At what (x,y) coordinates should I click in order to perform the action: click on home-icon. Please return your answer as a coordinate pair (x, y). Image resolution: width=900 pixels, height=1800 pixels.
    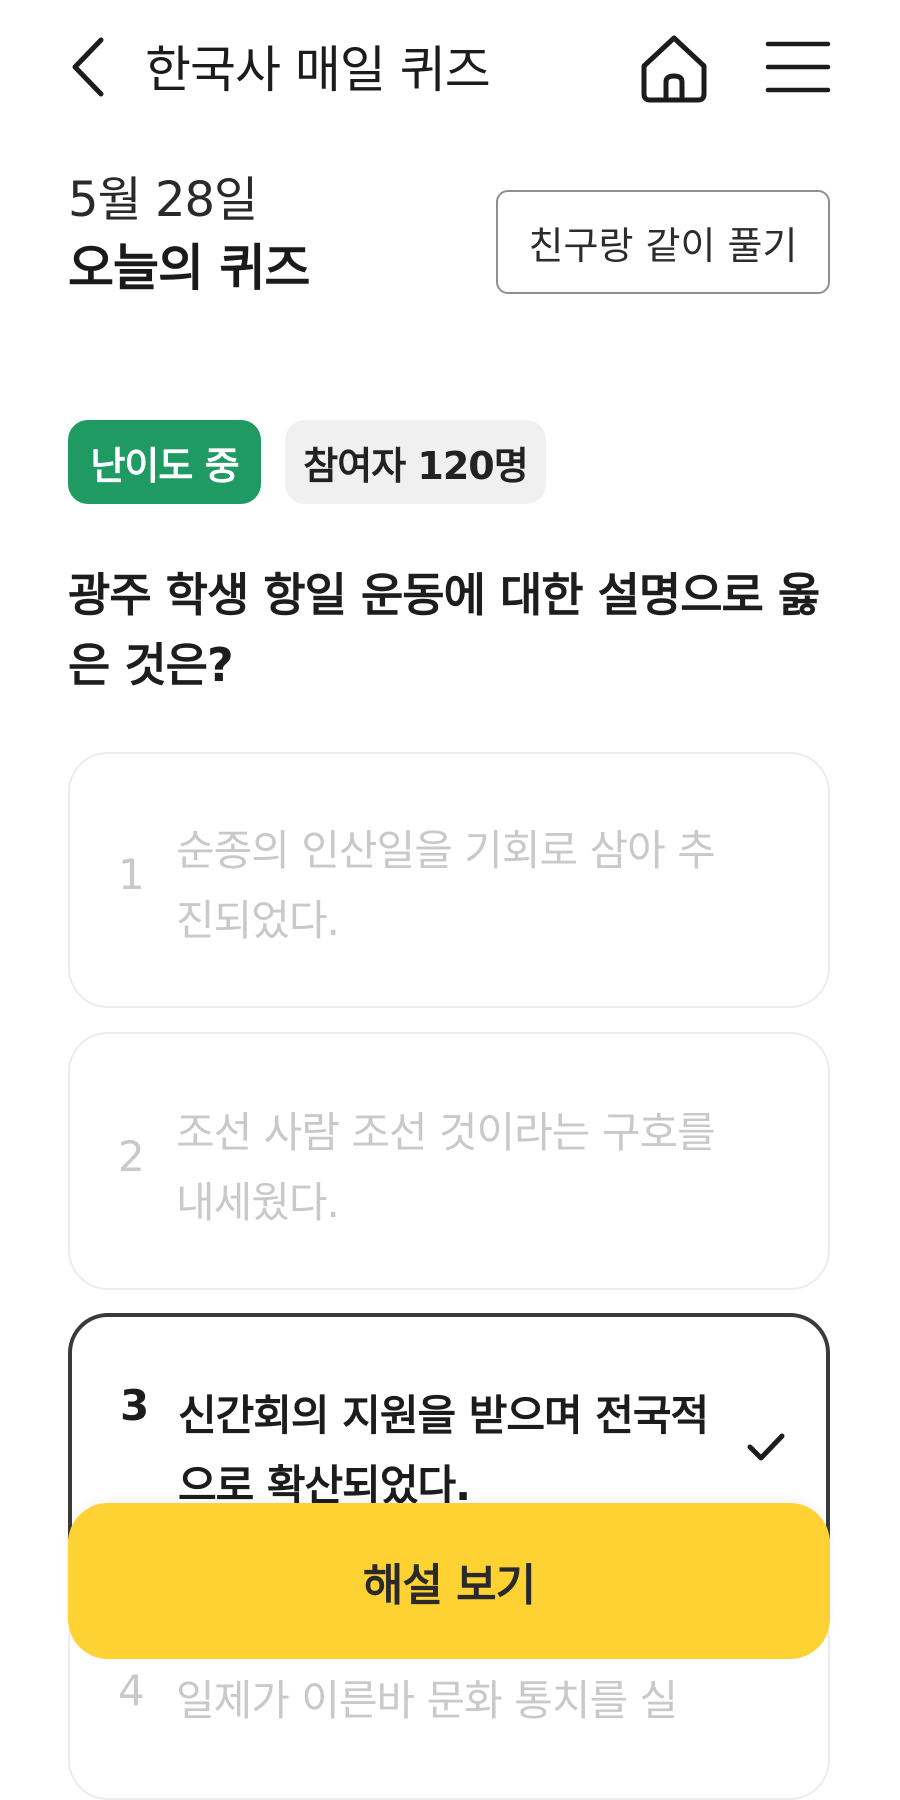
    Looking at the image, I should click on (674, 69).